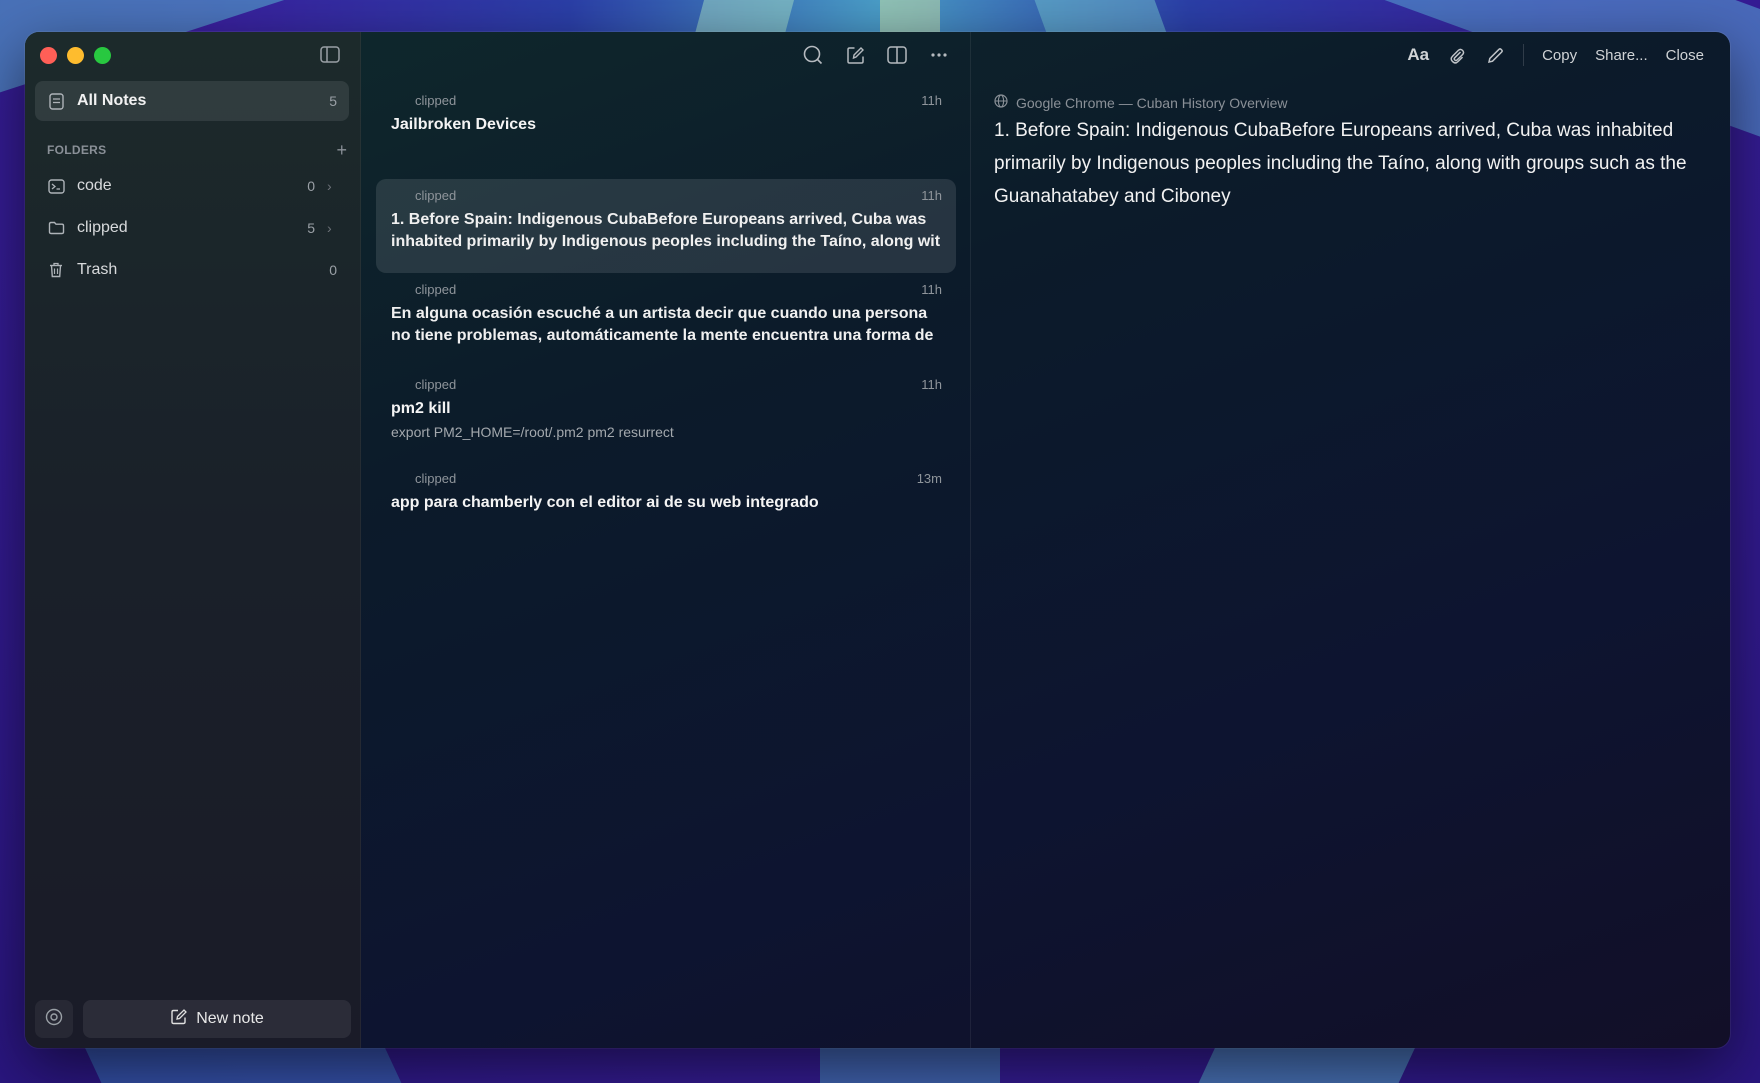 The height and width of the screenshot is (1083, 1760). I want to click on close-button: Close, so click(1685, 55).